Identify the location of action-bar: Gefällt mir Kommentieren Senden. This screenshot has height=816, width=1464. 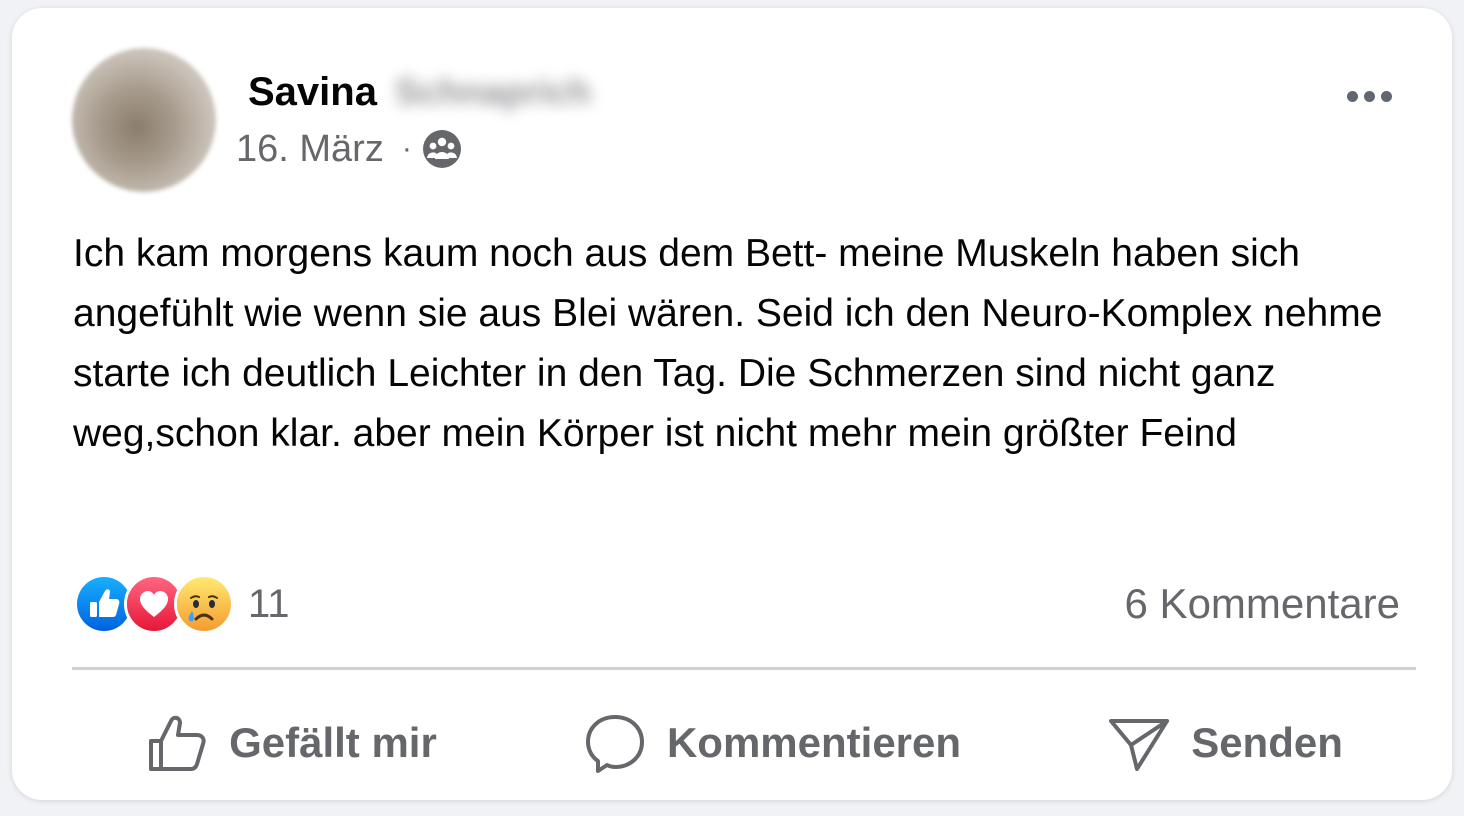
(744, 743).